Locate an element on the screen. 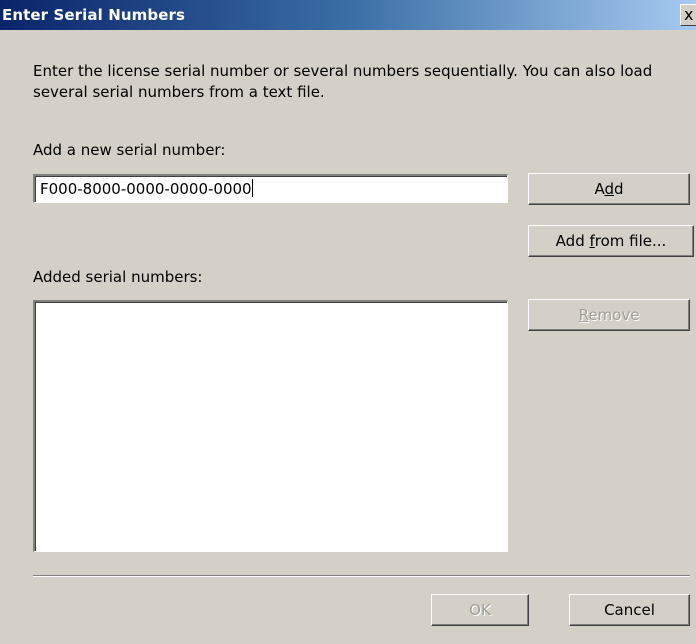 This screenshot has width=696, height=644. ok-button: OK is located at coordinates (480, 610).